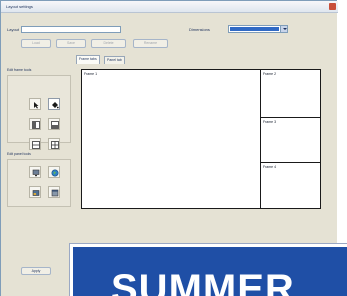 The width and height of the screenshot is (347, 296). What do you see at coordinates (199, 29) in the screenshot?
I see `dimension-label: Dimensions` at bounding box center [199, 29].